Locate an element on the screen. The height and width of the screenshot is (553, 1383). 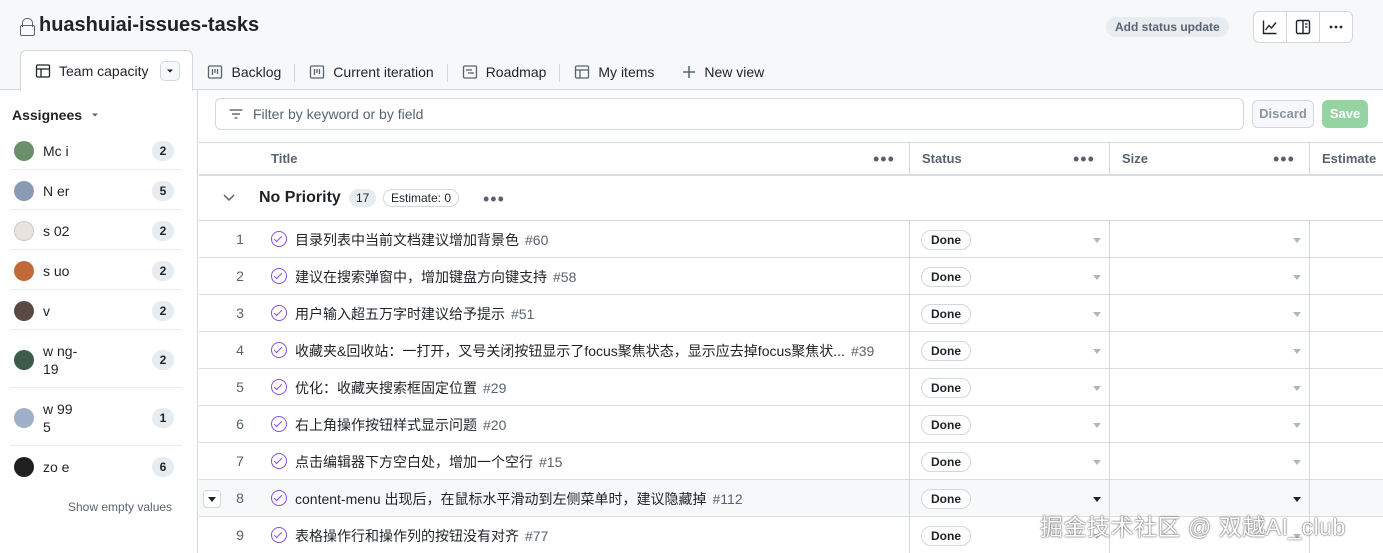
tab-new-view: New view is located at coordinates (723, 72).